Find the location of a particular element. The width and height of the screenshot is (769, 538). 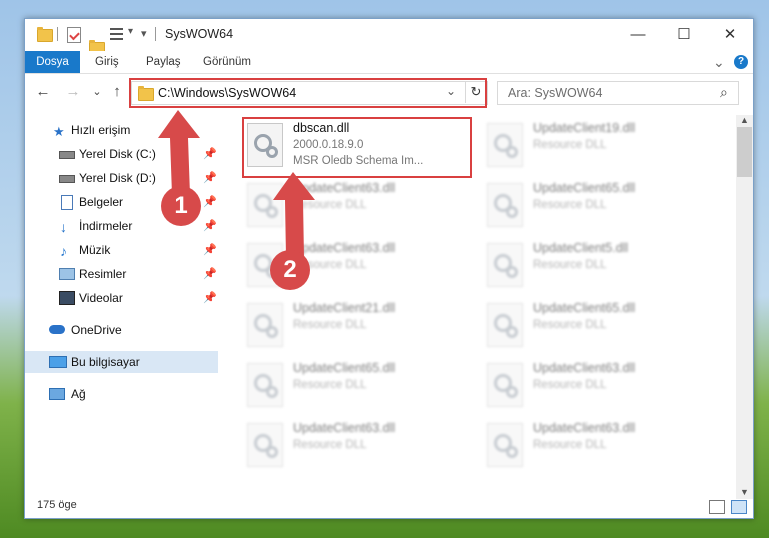

arrow-one is located at coordinates (179, 152).